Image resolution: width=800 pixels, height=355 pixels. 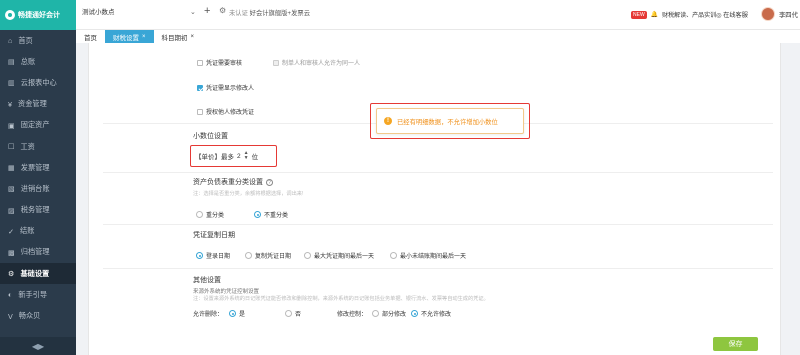 I want to click on other-subtitle: 来源外系统的凭证控制设置, so click(x=226, y=292).